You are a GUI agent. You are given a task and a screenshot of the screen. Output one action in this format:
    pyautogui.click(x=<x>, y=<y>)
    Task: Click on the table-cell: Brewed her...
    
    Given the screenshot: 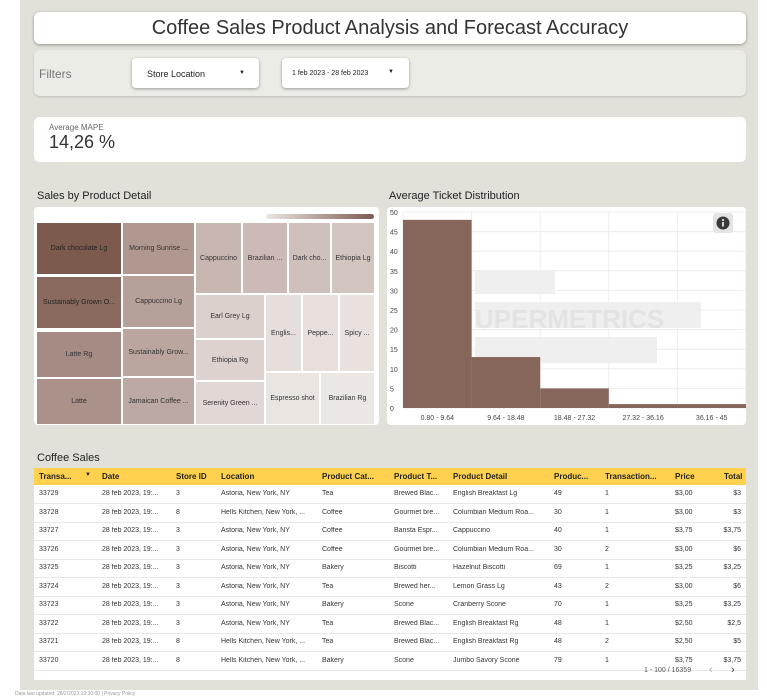 What is the action you would take?
    pyautogui.click(x=415, y=586)
    